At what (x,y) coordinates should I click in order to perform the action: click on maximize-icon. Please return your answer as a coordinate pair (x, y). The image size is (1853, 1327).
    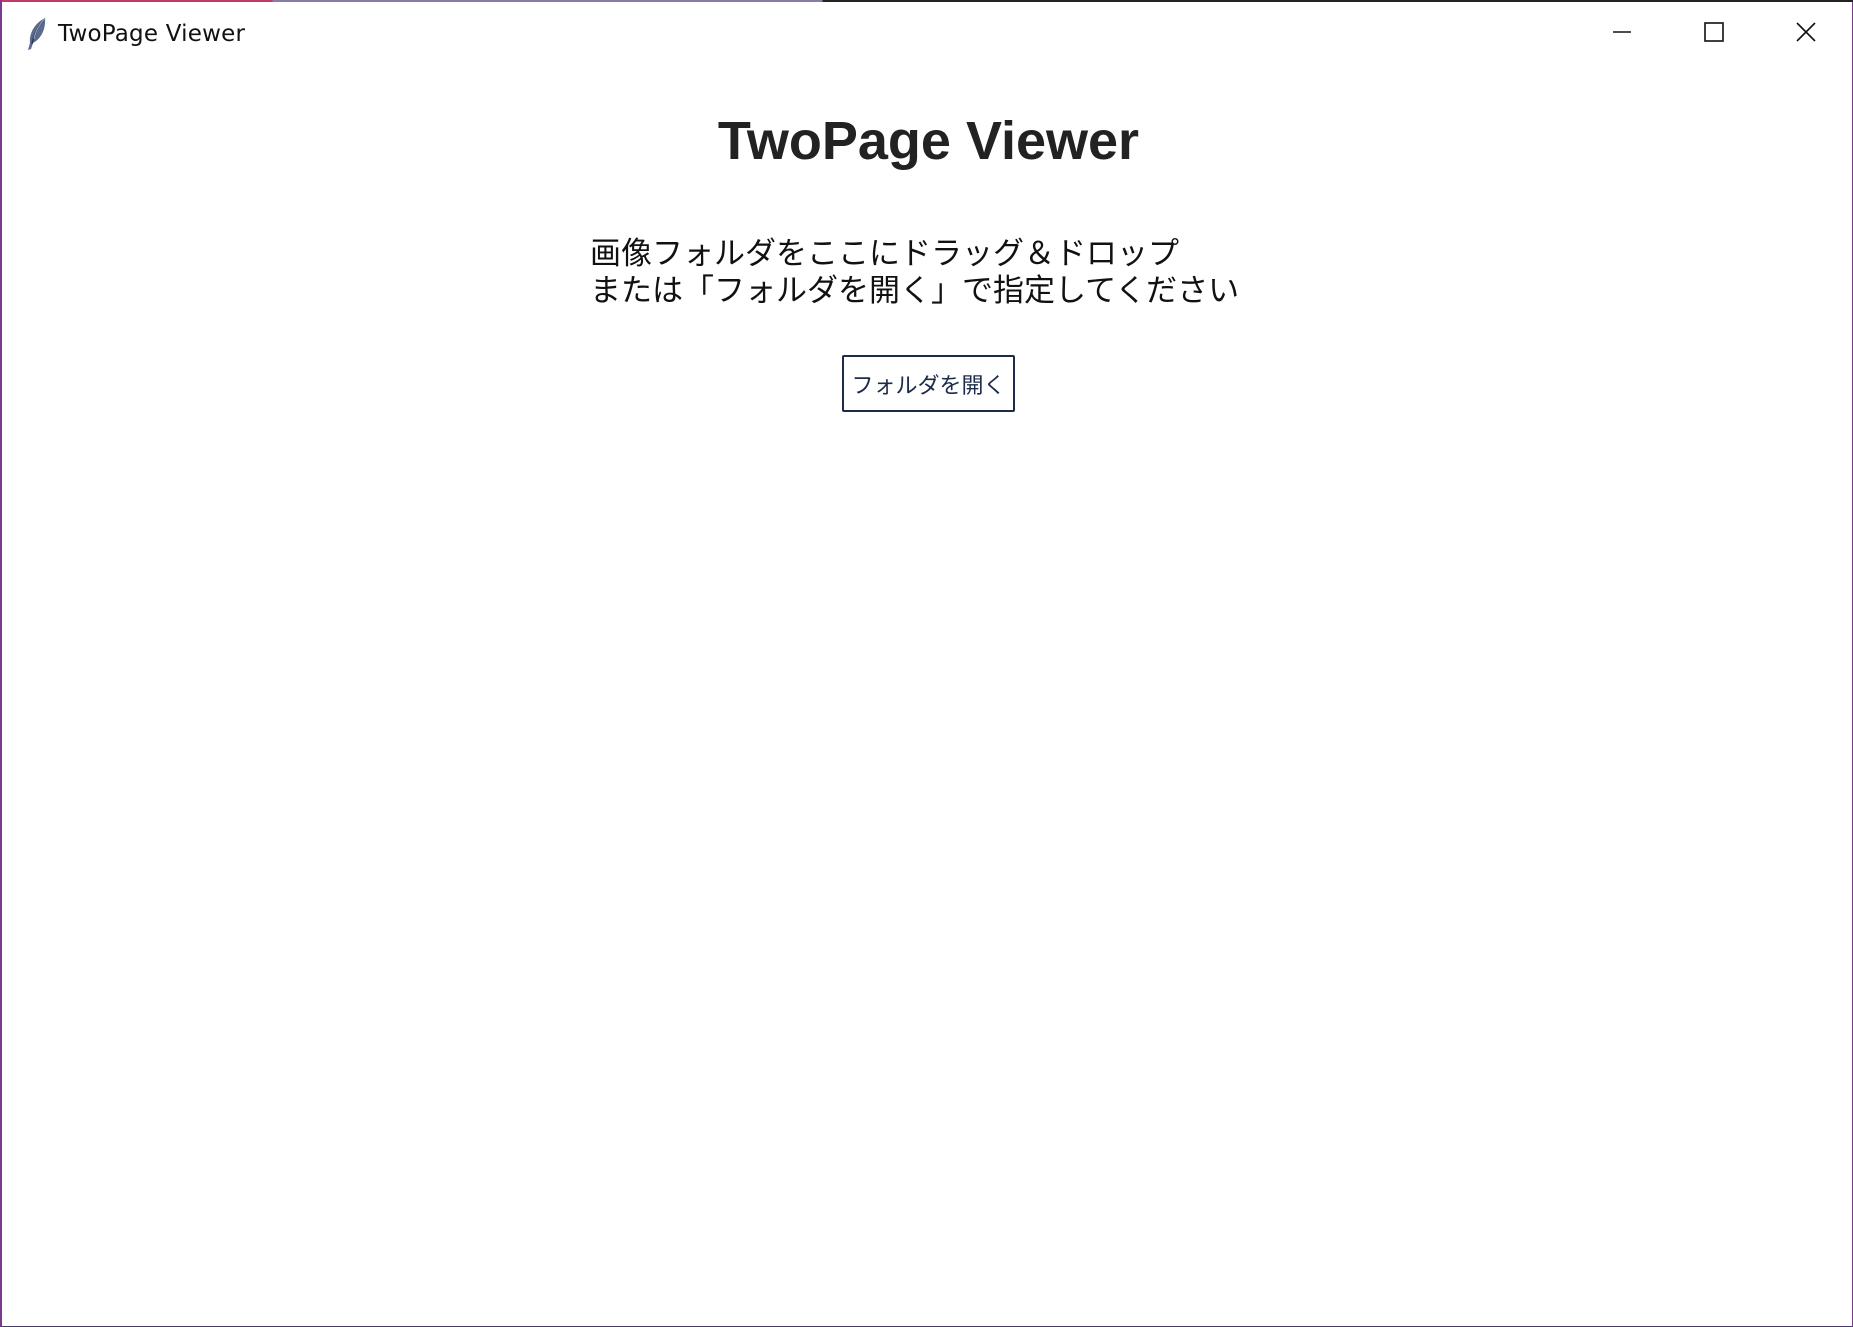
    Looking at the image, I should click on (1714, 34).